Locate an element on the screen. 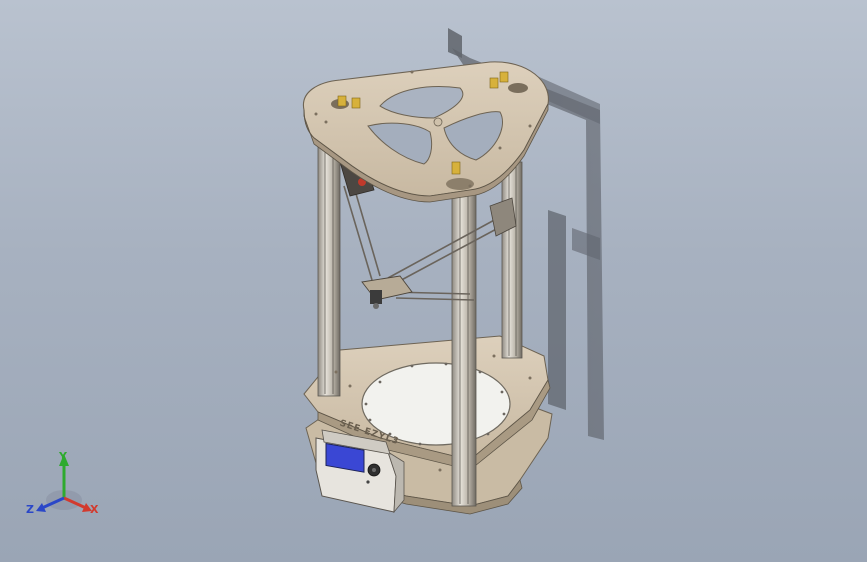 The width and height of the screenshot is (867, 562). tower-front is located at coordinates (464, 349).